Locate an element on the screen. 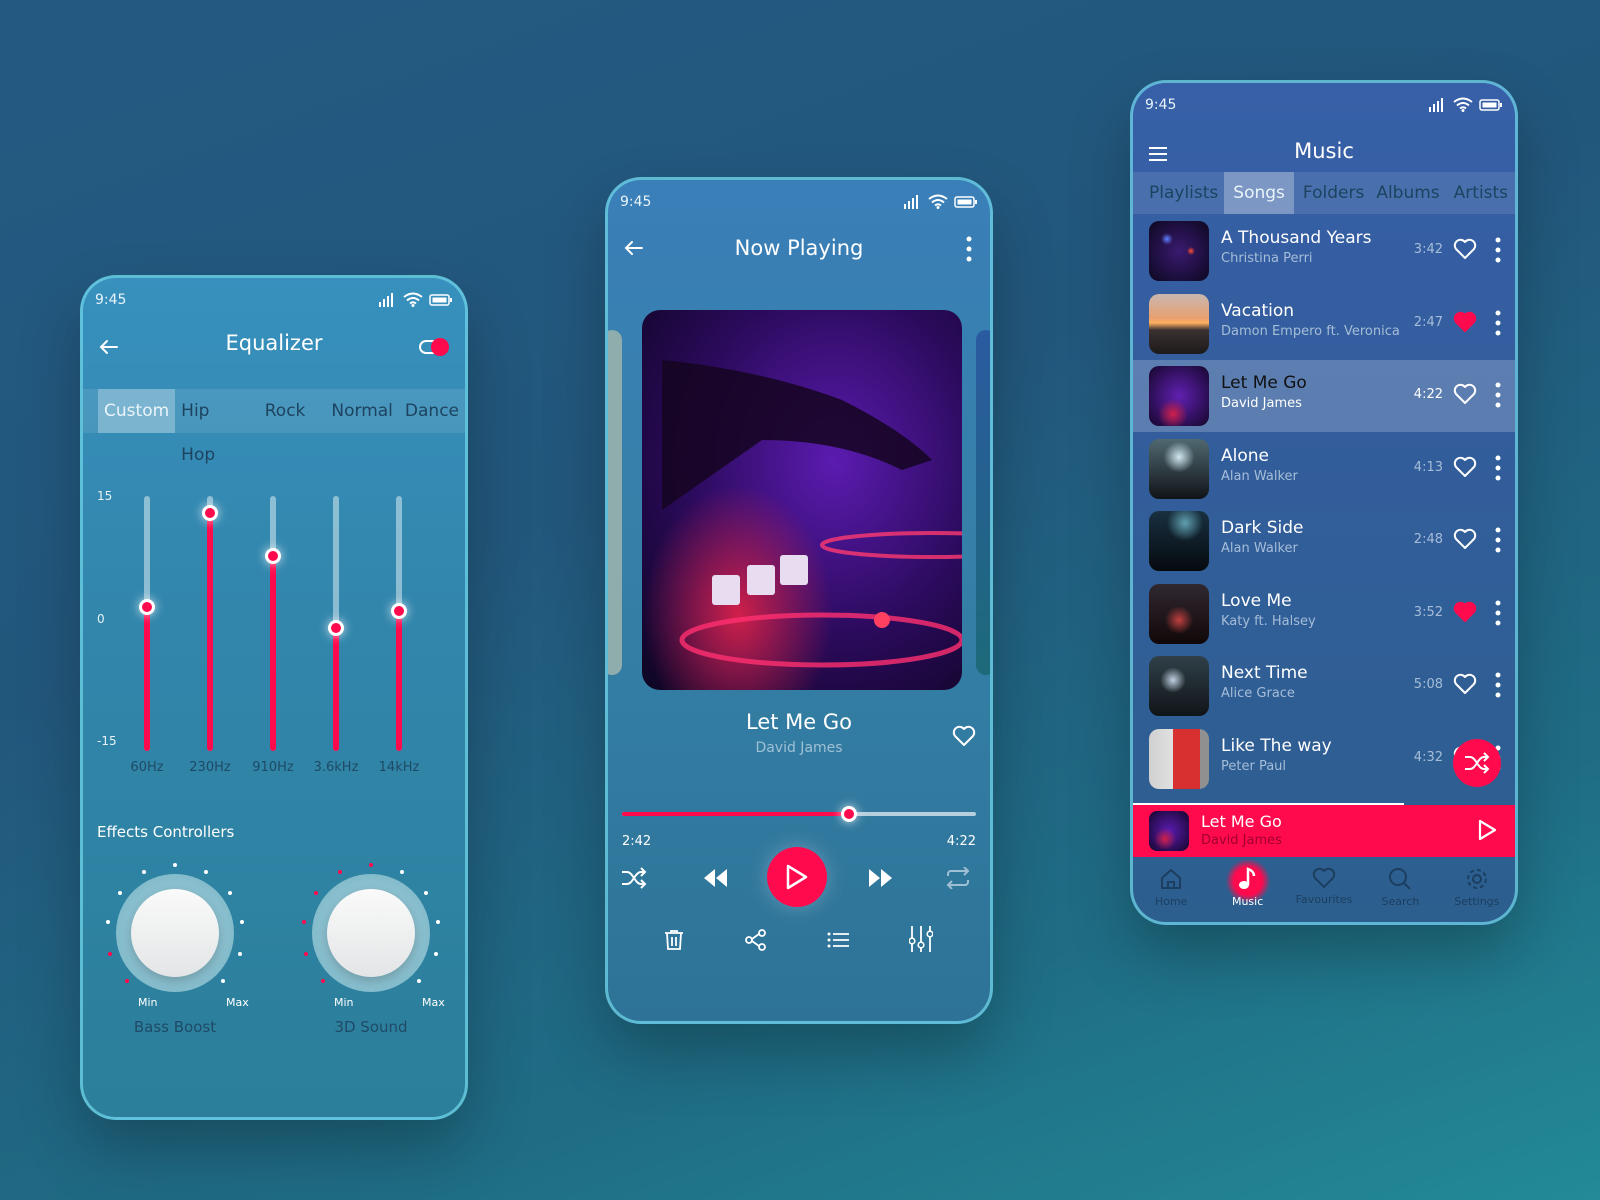 This screenshot has width=1600, height=1200. dial-name: Bass Boost is located at coordinates (175, 1027).